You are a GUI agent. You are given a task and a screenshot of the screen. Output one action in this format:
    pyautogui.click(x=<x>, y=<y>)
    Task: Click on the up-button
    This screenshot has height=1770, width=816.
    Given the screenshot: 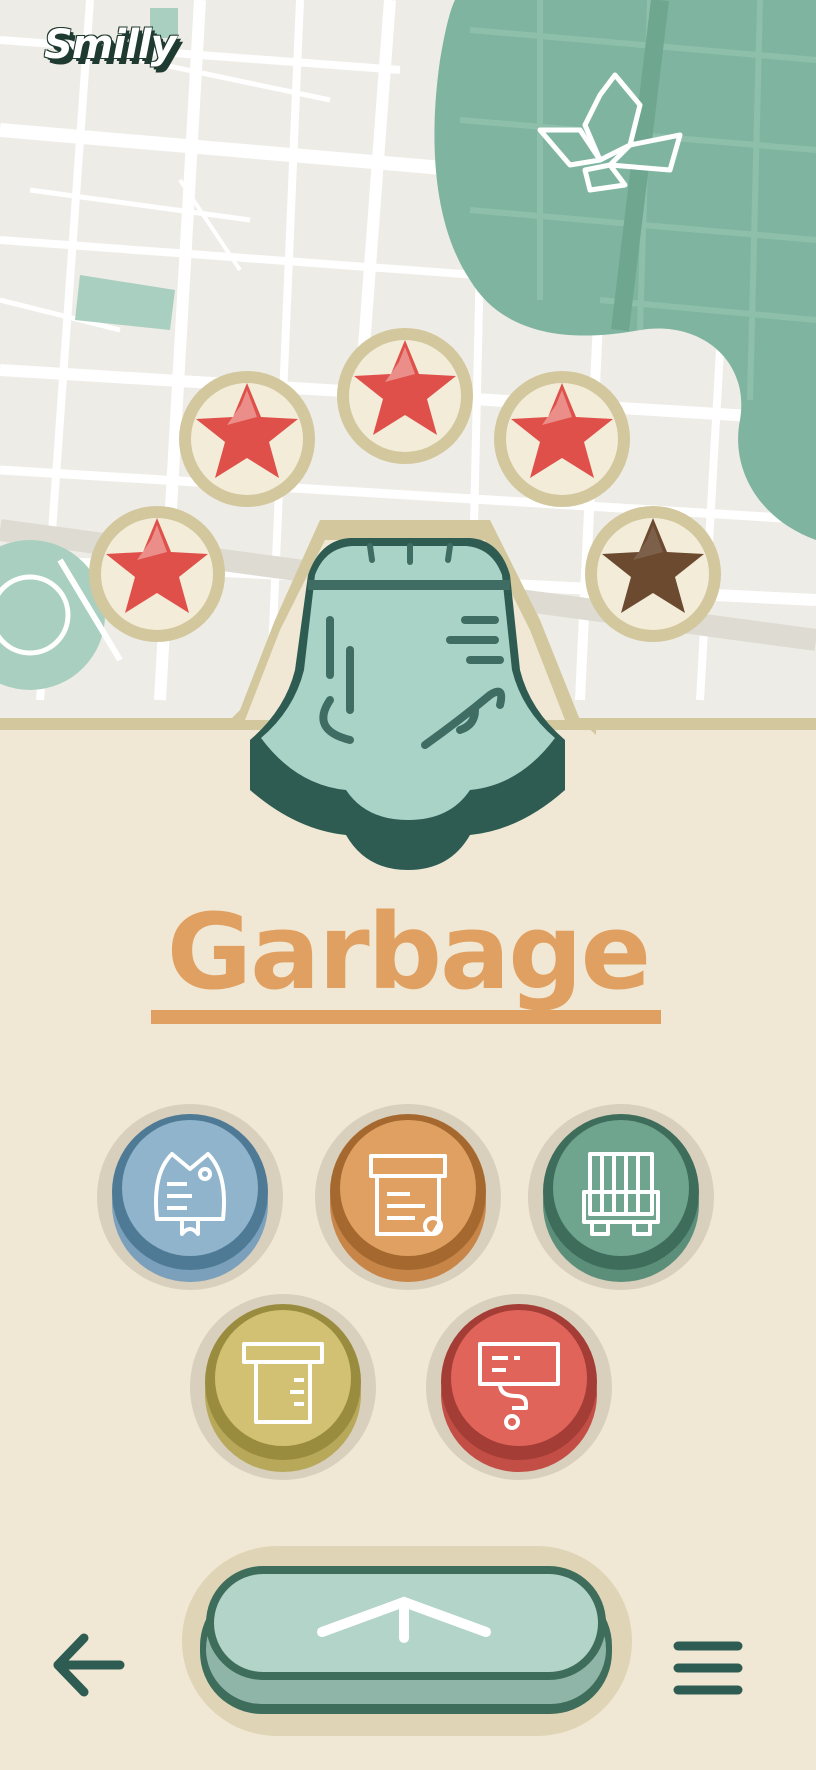 What is the action you would take?
    pyautogui.click(x=407, y=1646)
    